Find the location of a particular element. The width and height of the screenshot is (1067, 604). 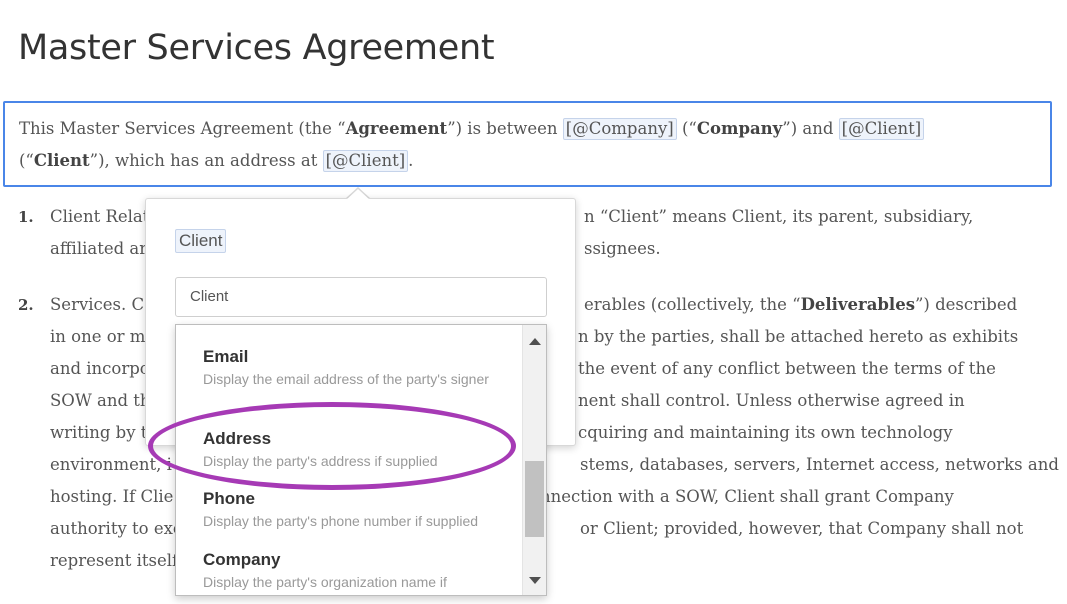

clause-line-a: hosting. If Clie is located at coordinates (112, 496).